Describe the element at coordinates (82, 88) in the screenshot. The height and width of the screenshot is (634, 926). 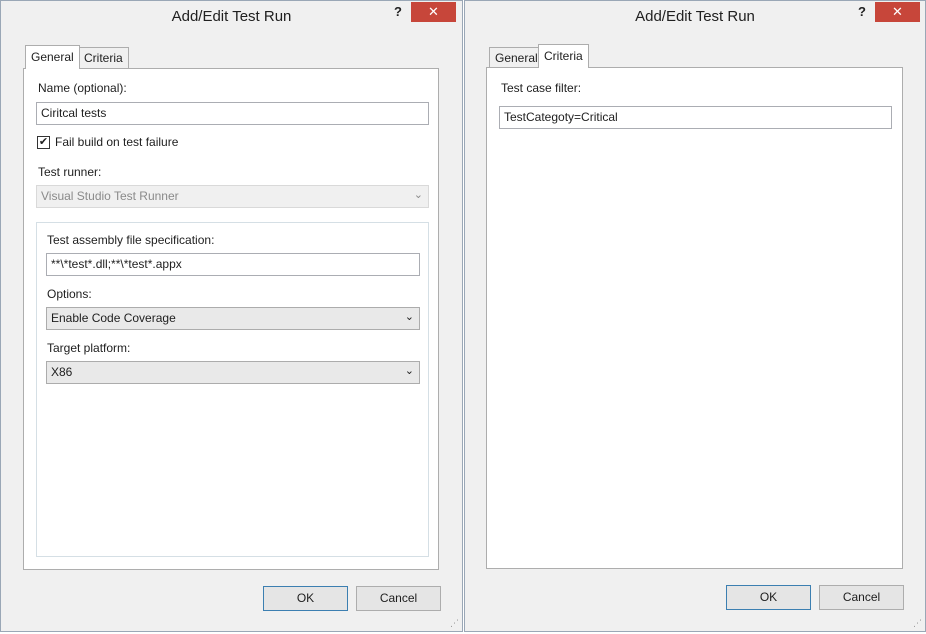
I see `name-label: Name (optional):` at that location.